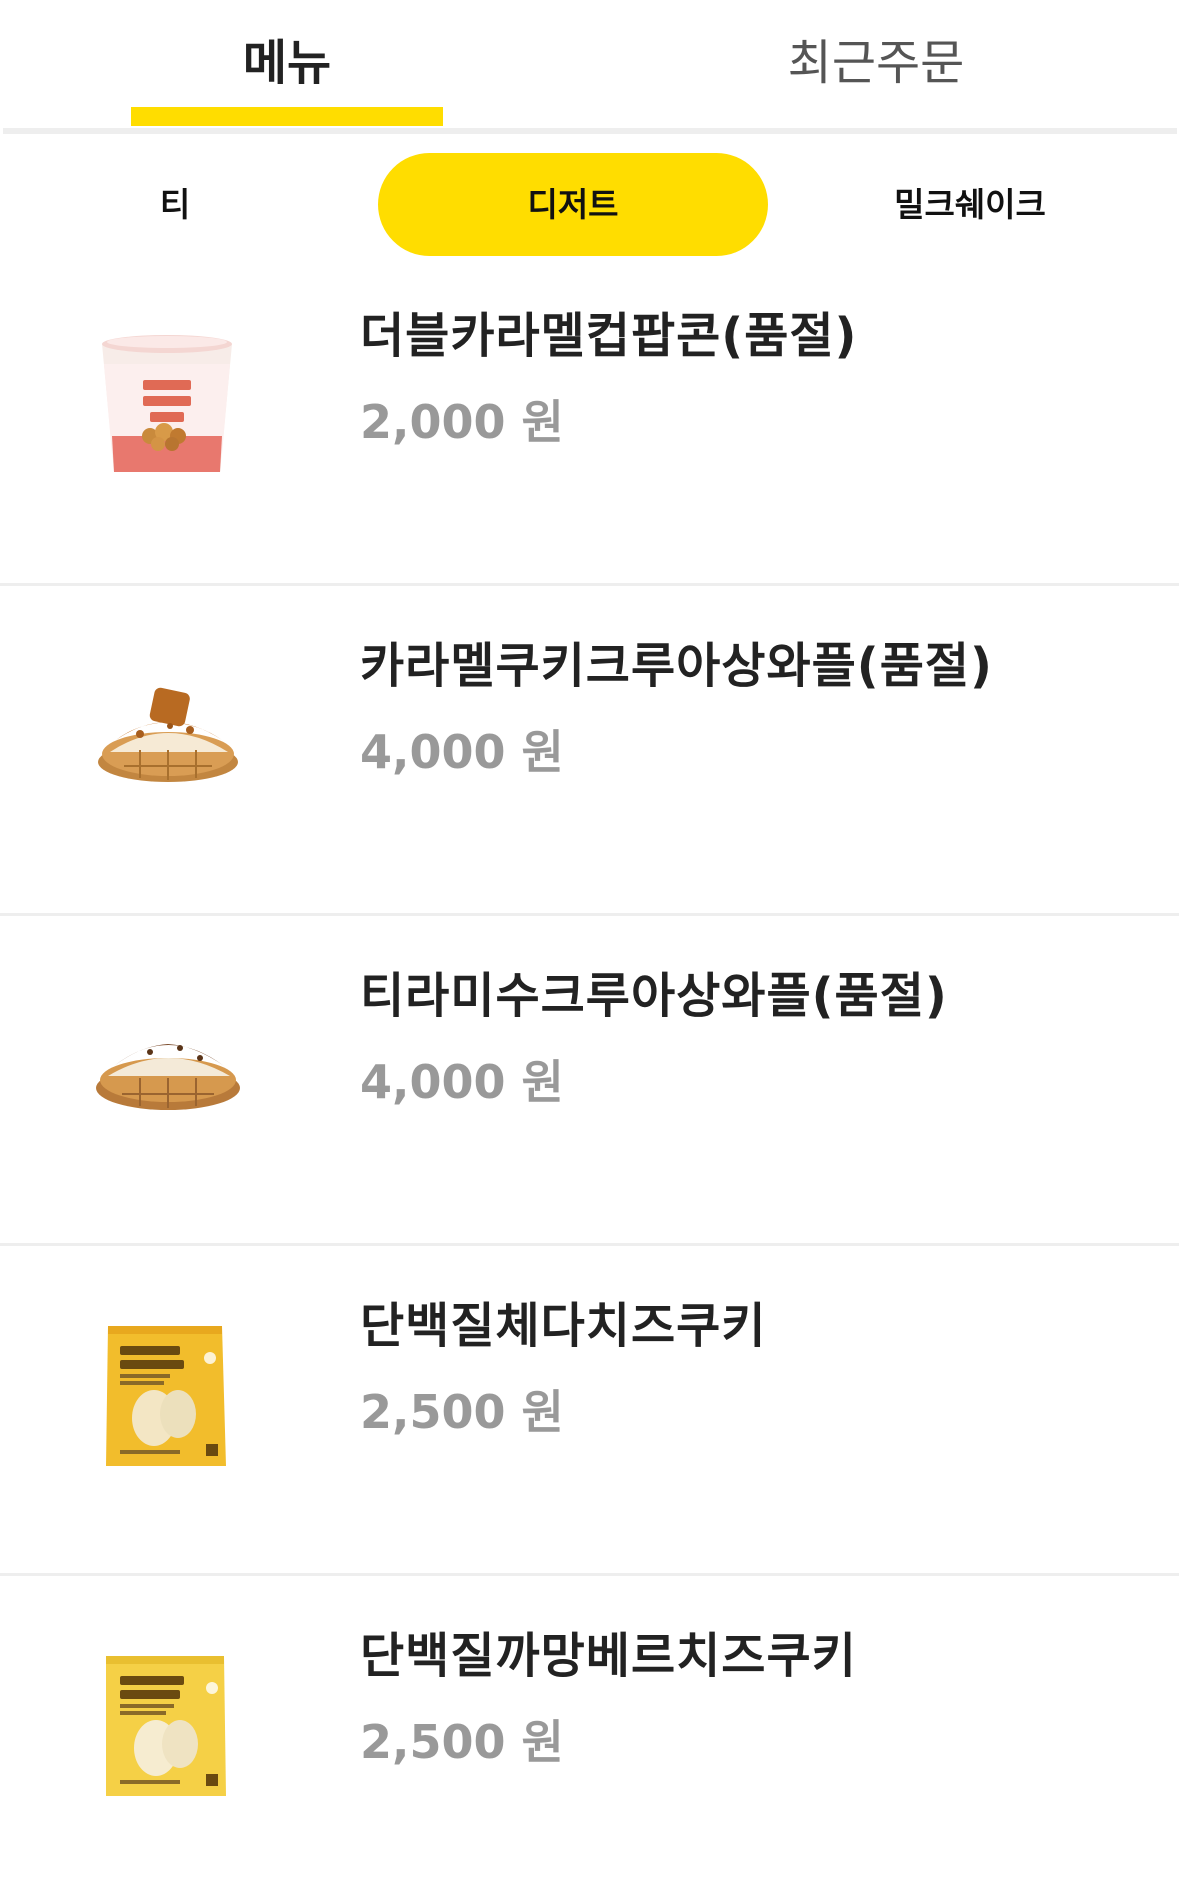 This screenshot has height=1896, width=1179. I want to click on tab-divider, so click(590, 131).